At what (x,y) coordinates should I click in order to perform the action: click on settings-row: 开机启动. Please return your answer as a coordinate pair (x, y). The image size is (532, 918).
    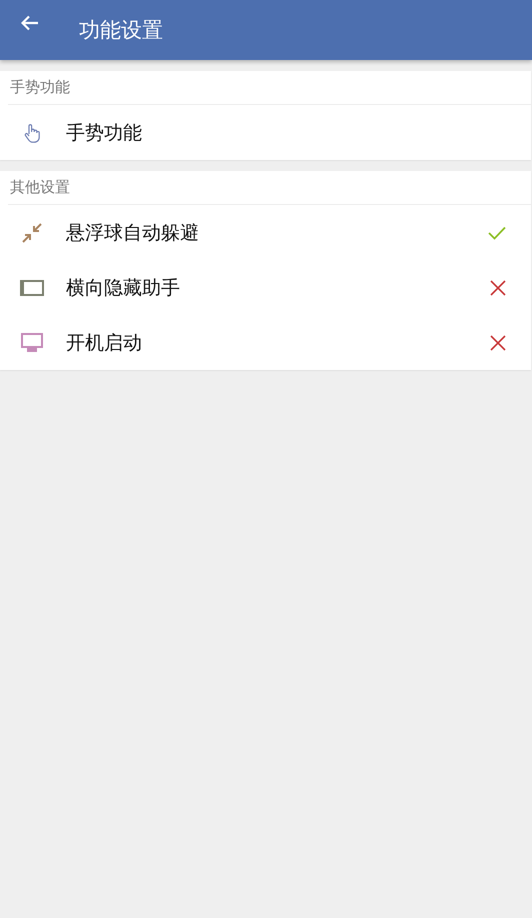
    Looking at the image, I should click on (265, 342).